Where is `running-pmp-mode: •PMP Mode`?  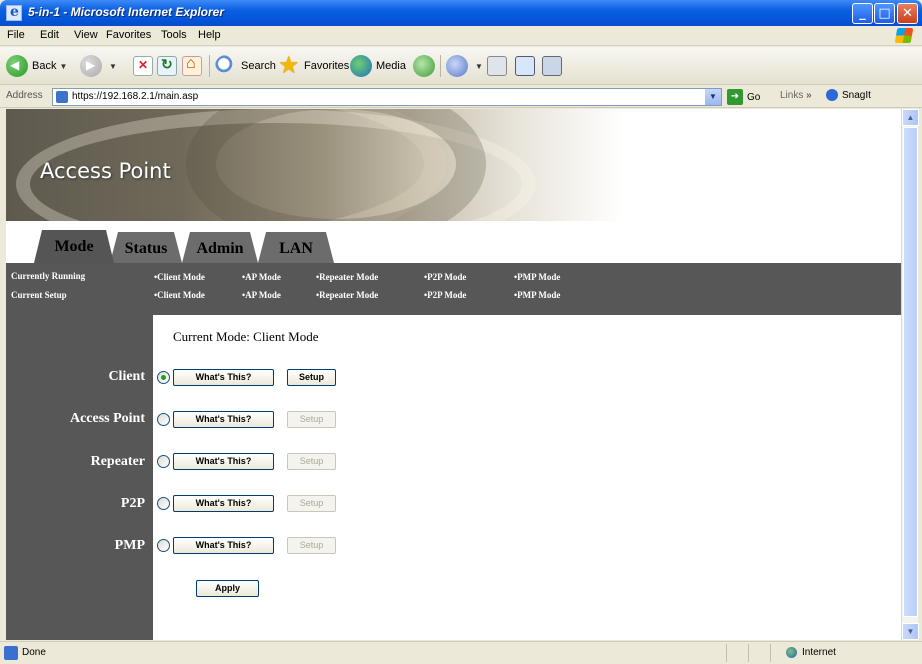 running-pmp-mode: •PMP Mode is located at coordinates (537, 277).